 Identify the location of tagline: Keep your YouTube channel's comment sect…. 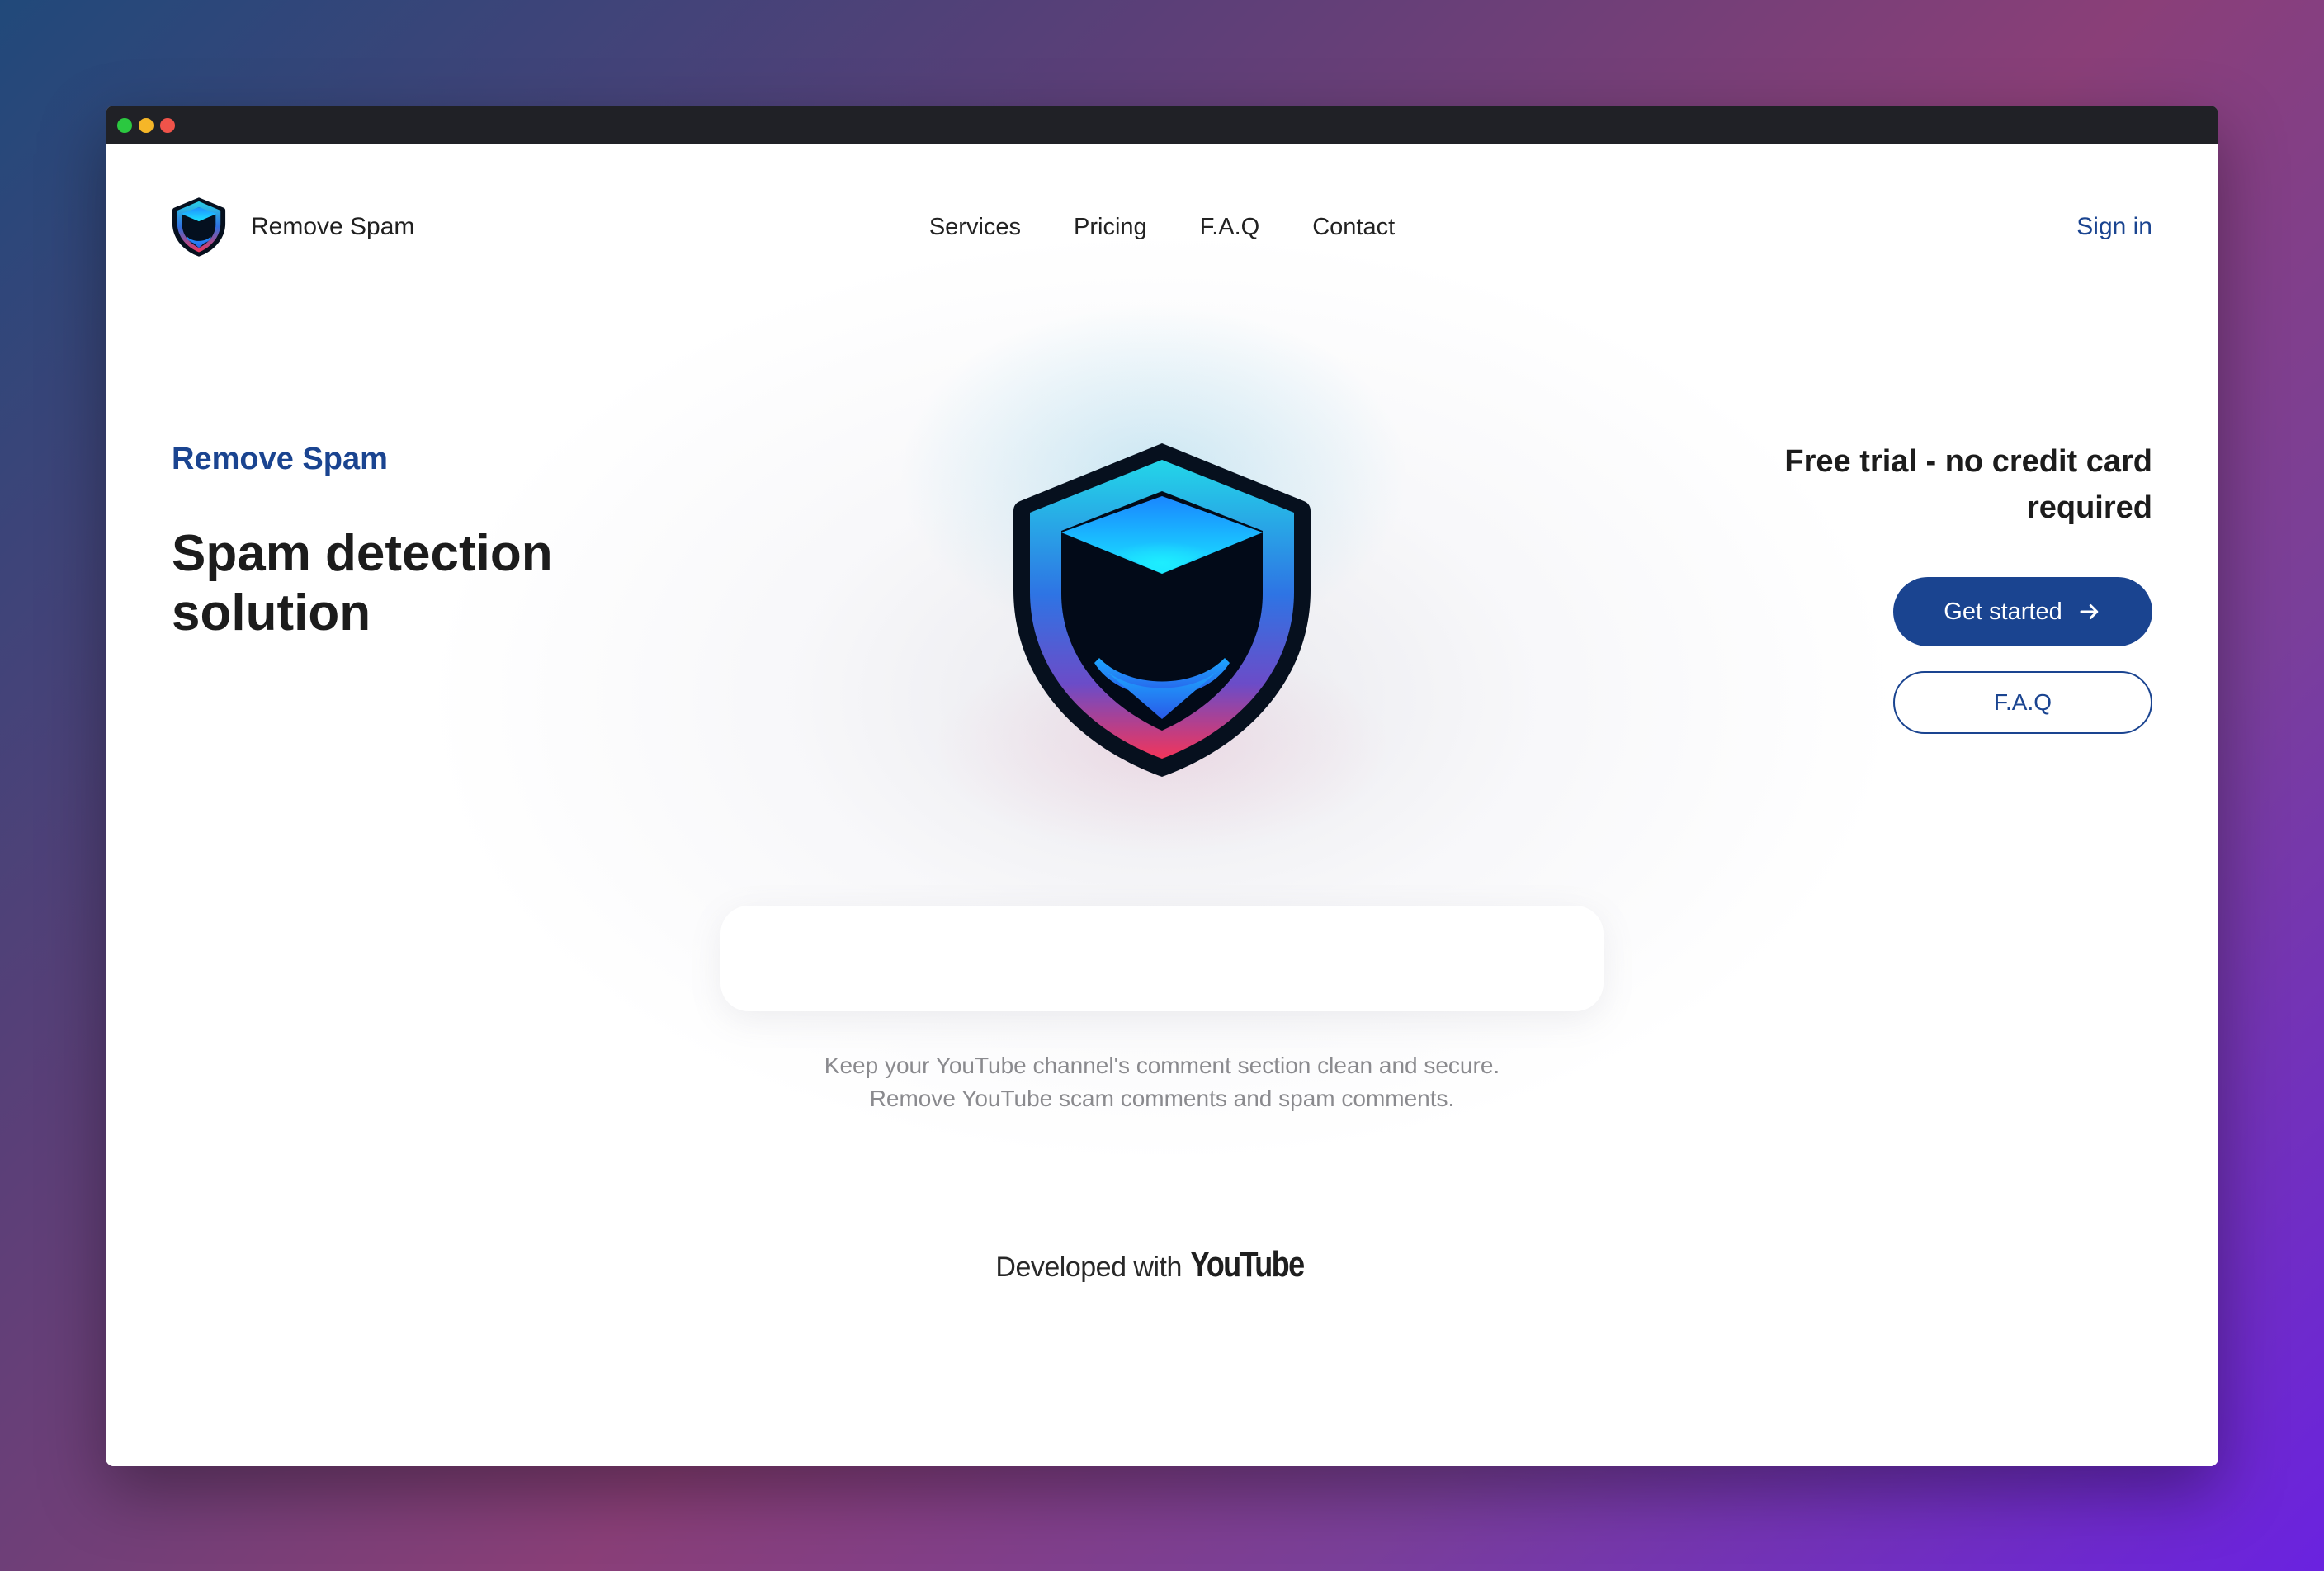
(1162, 1082).